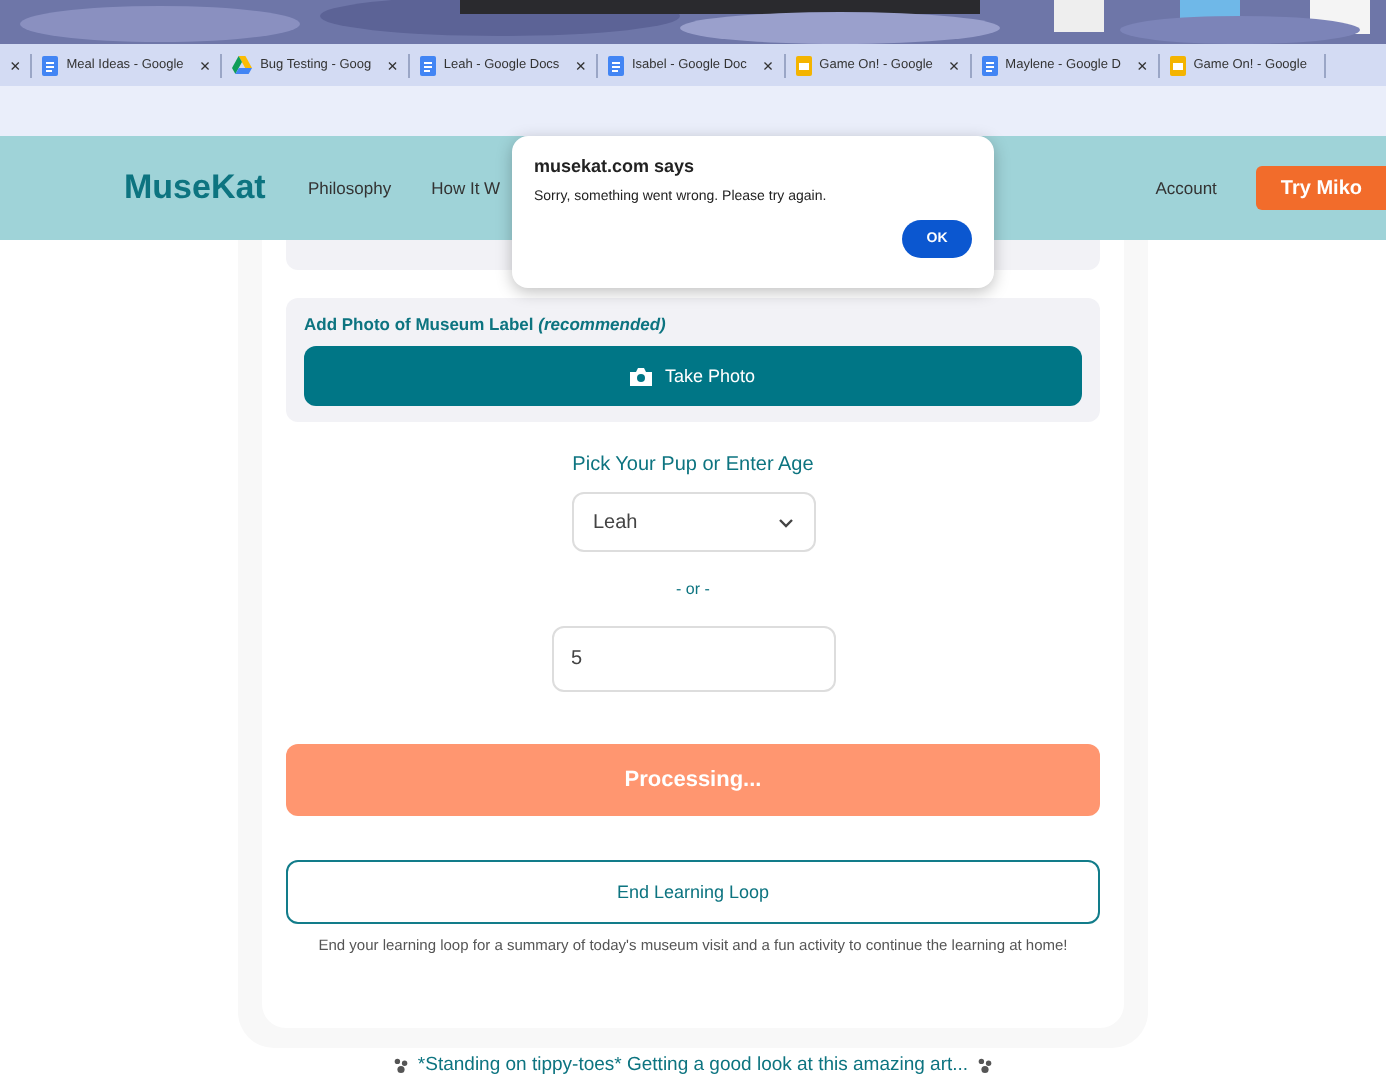  I want to click on take-photo-button: Take Photo, so click(693, 376).